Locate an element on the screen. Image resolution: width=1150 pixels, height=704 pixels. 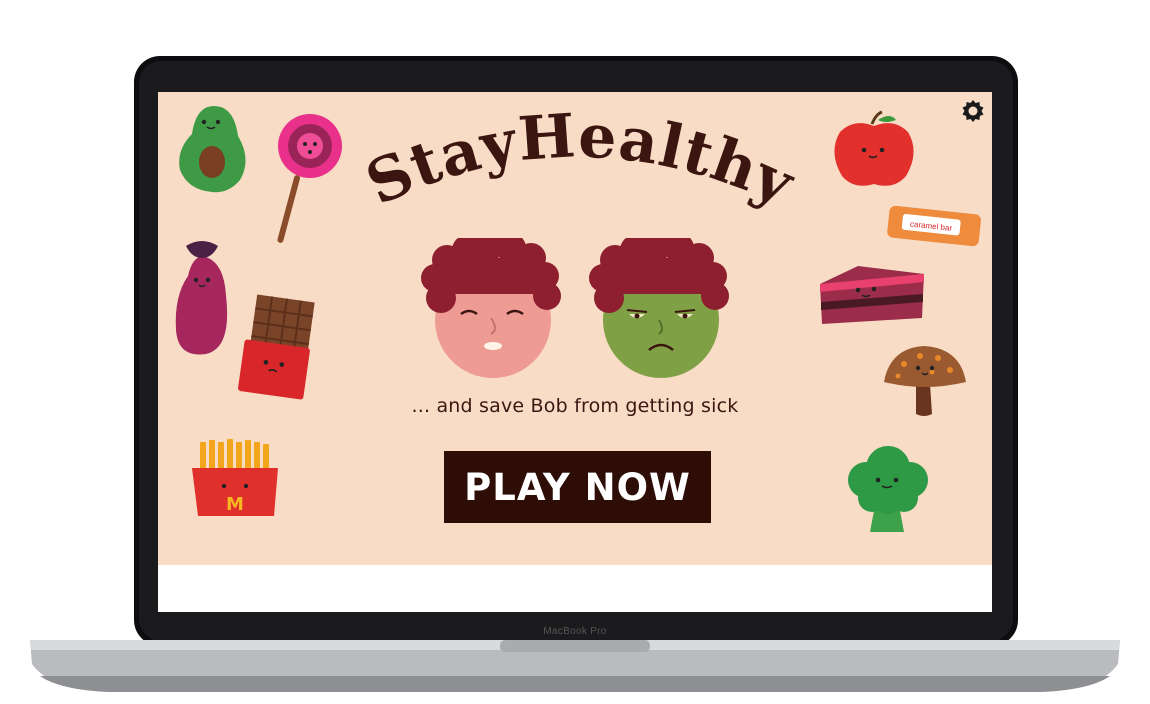
french-fries-icon: M is located at coordinates (235, 477).